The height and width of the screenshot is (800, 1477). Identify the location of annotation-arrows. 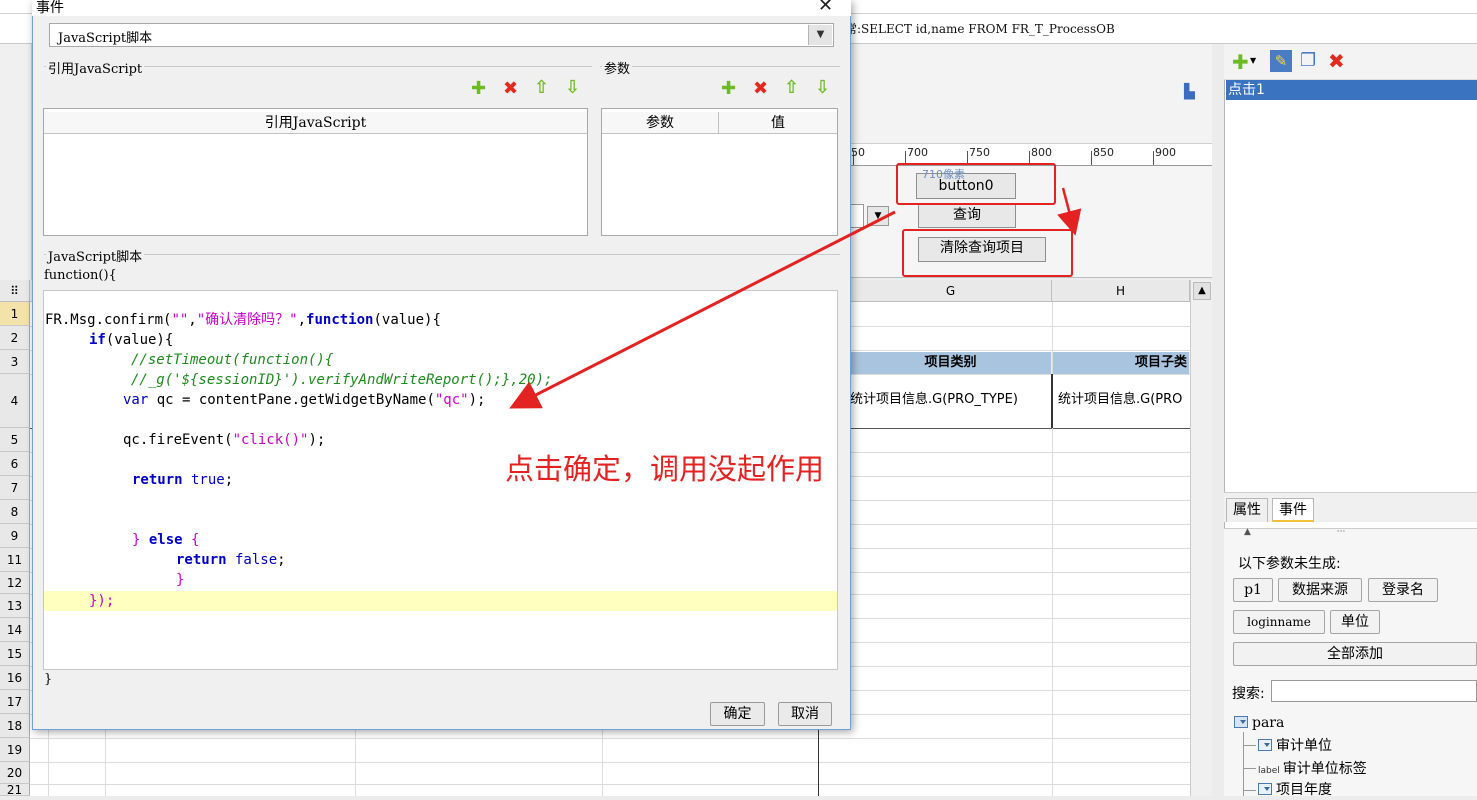
(795, 298).